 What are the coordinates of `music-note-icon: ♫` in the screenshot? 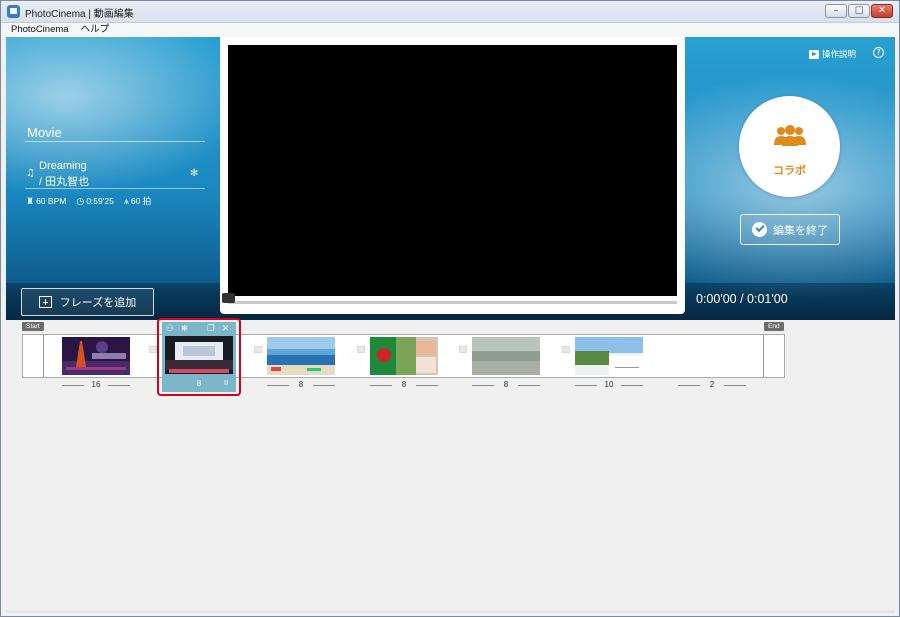 It's located at (30, 173).